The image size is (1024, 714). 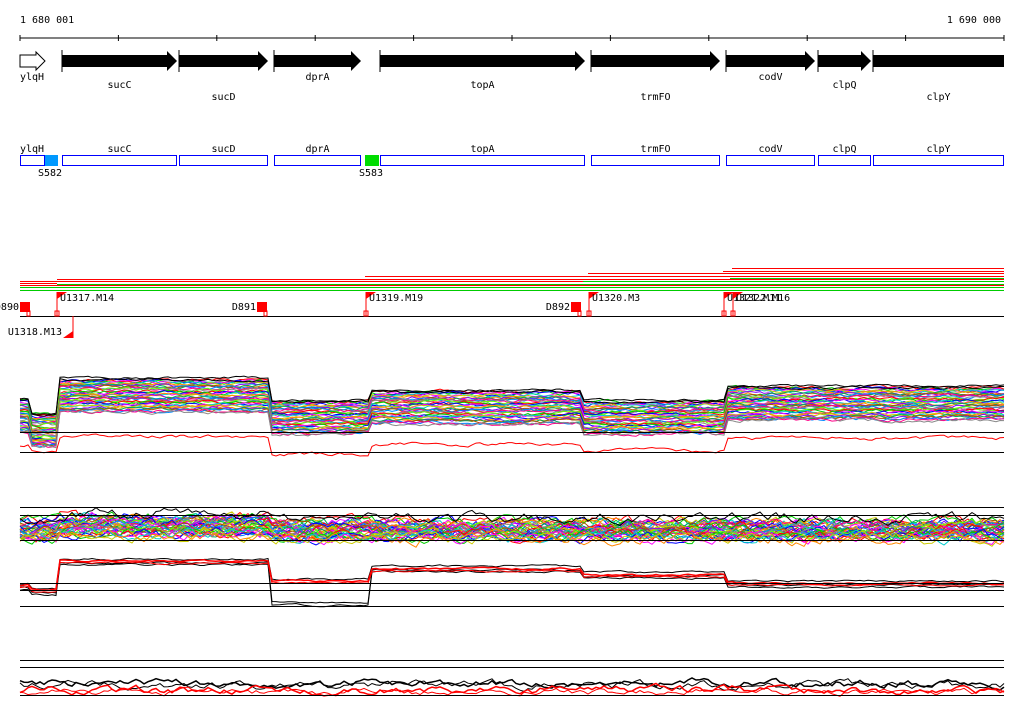 I want to click on gene-box-label: codV, so click(x=770, y=149).